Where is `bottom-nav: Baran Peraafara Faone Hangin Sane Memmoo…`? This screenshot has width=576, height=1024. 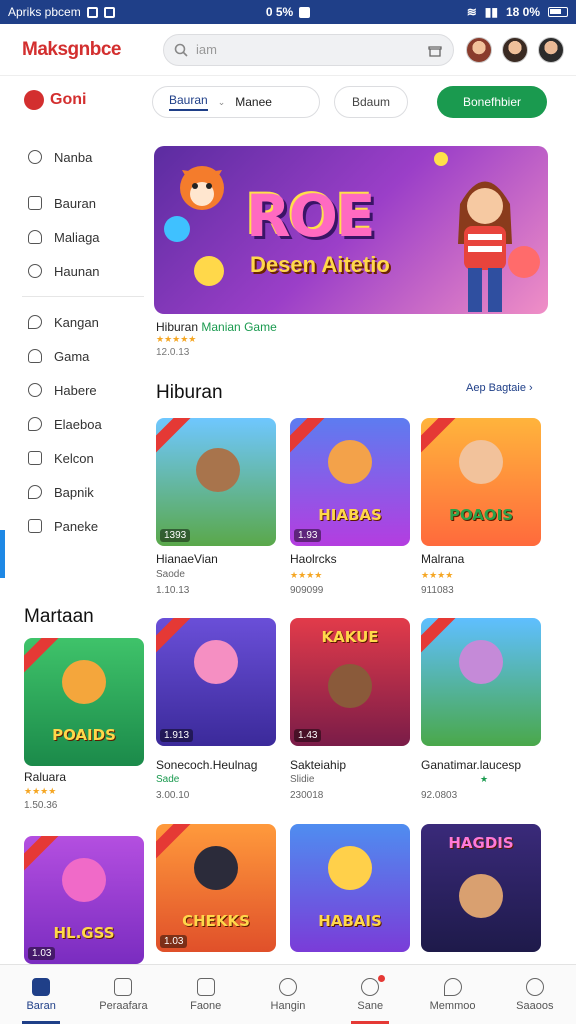 bottom-nav: Baran Peraafara Faone Hangin Sane Memmoo… is located at coordinates (288, 994).